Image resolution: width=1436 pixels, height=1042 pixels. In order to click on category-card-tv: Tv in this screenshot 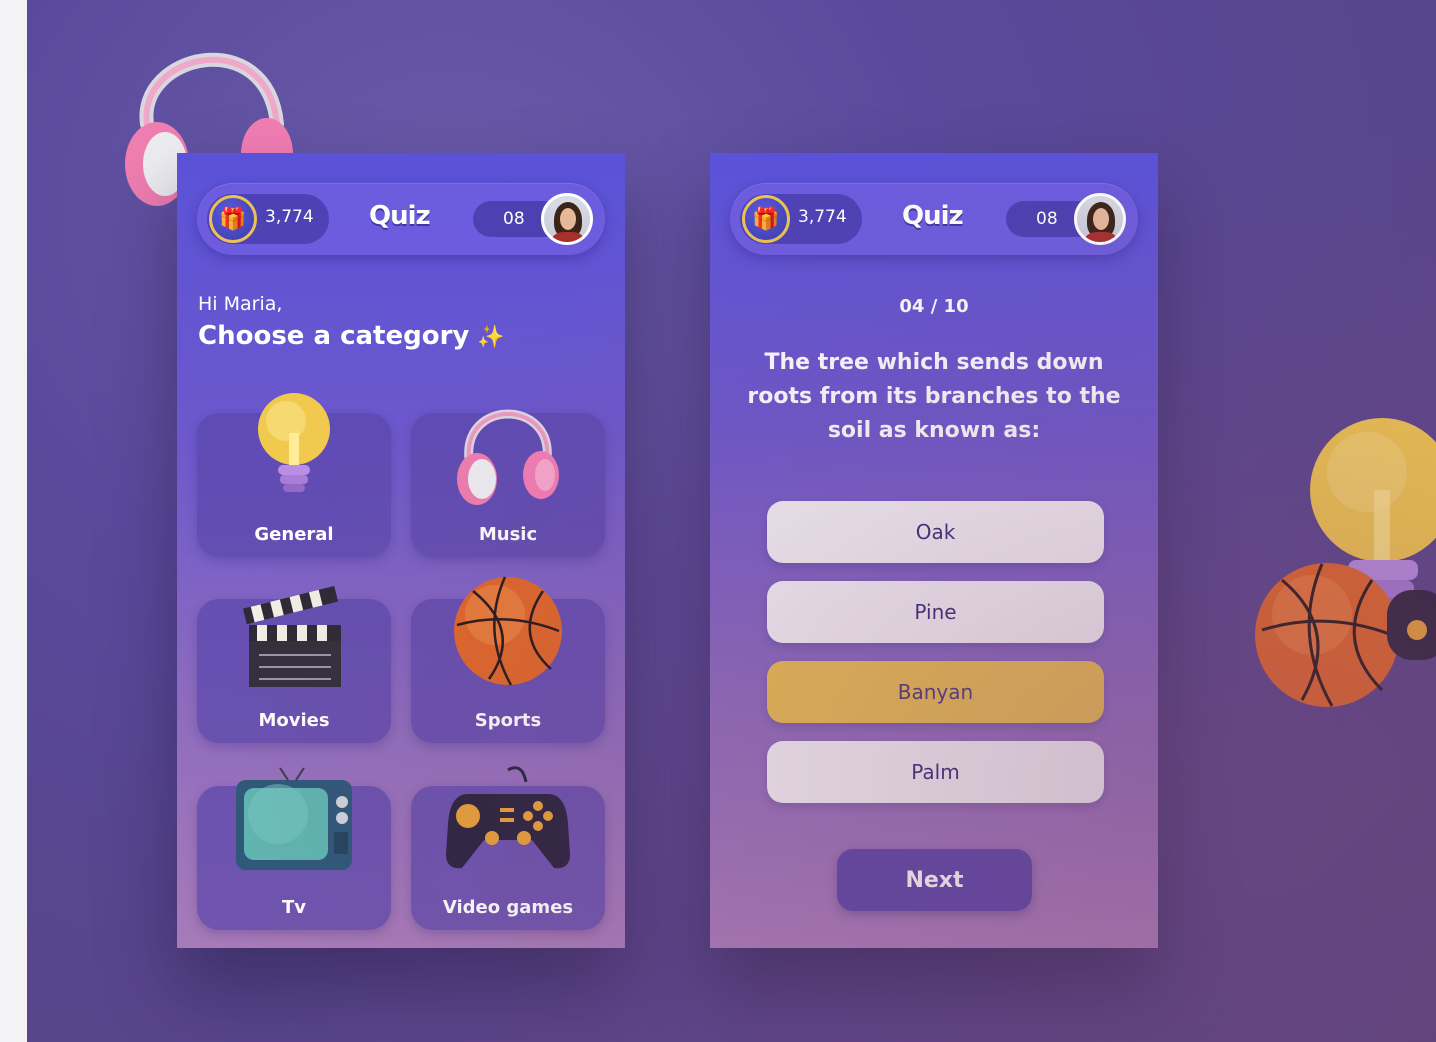, I will do `click(294, 848)`.